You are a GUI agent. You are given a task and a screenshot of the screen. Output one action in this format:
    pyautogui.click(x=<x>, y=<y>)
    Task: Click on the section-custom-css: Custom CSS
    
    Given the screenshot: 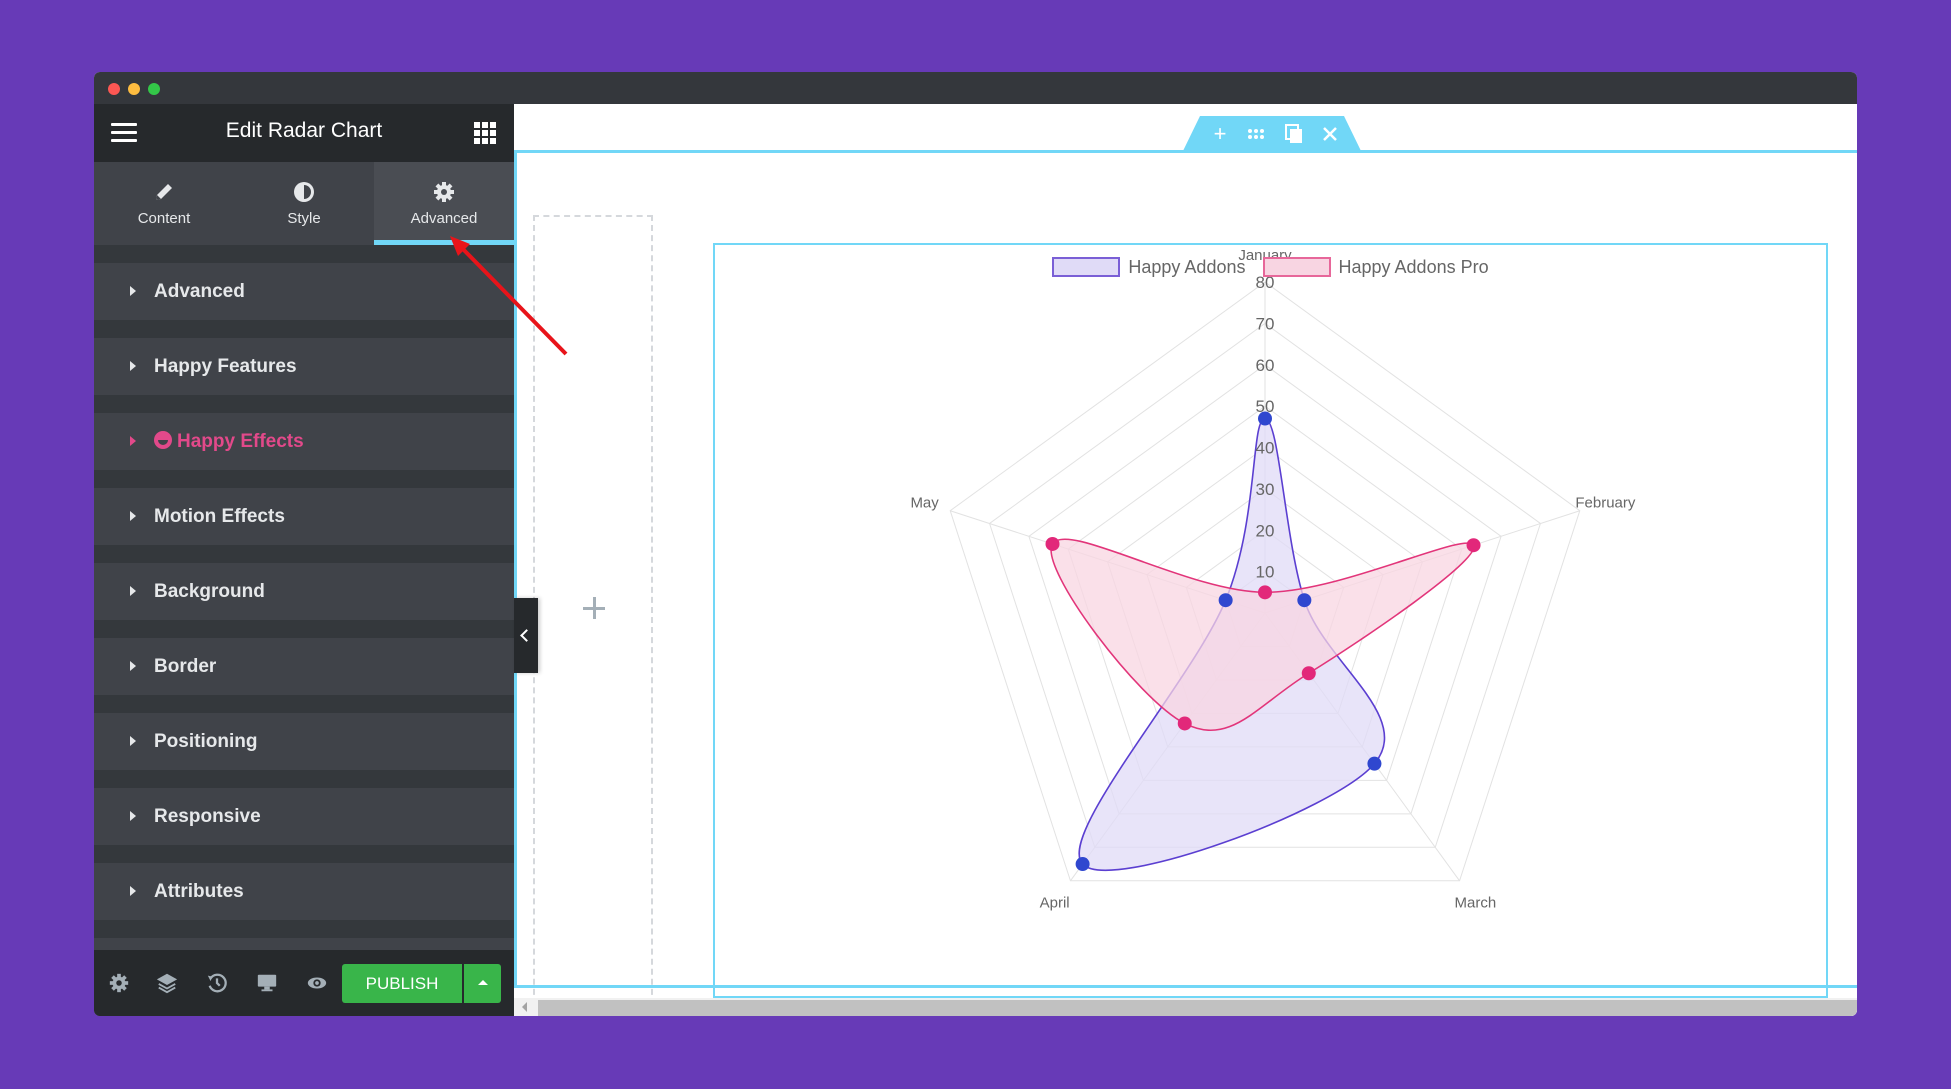 What is the action you would take?
    pyautogui.click(x=304, y=944)
    